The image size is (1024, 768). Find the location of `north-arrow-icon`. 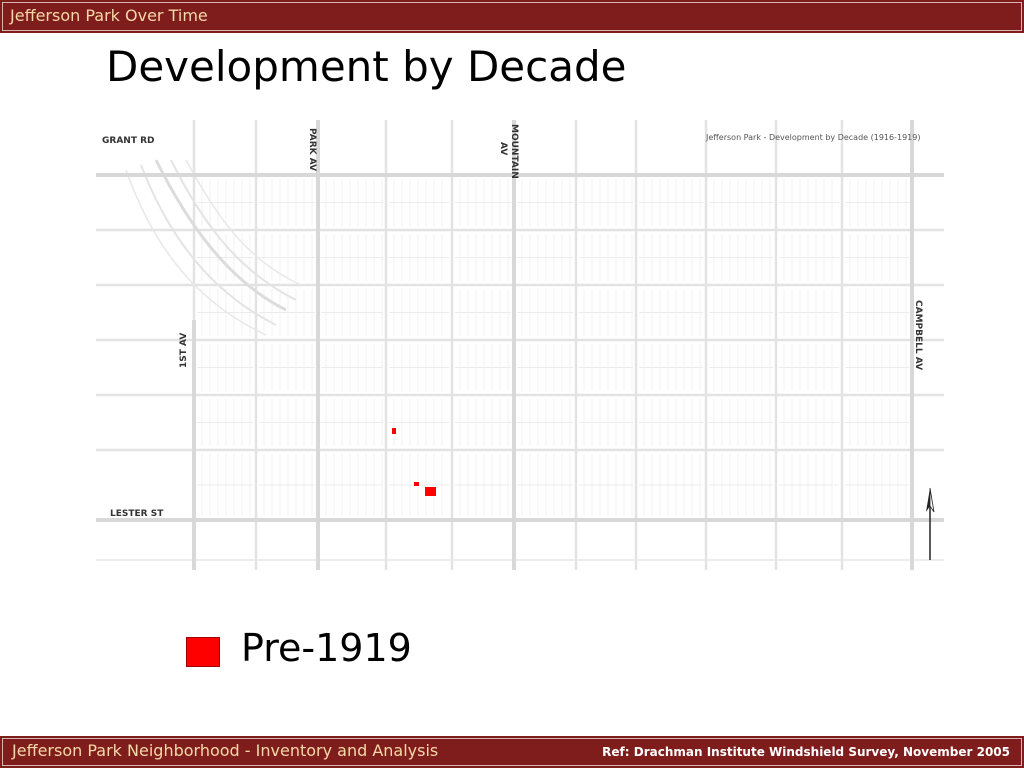

north-arrow-icon is located at coordinates (930, 523).